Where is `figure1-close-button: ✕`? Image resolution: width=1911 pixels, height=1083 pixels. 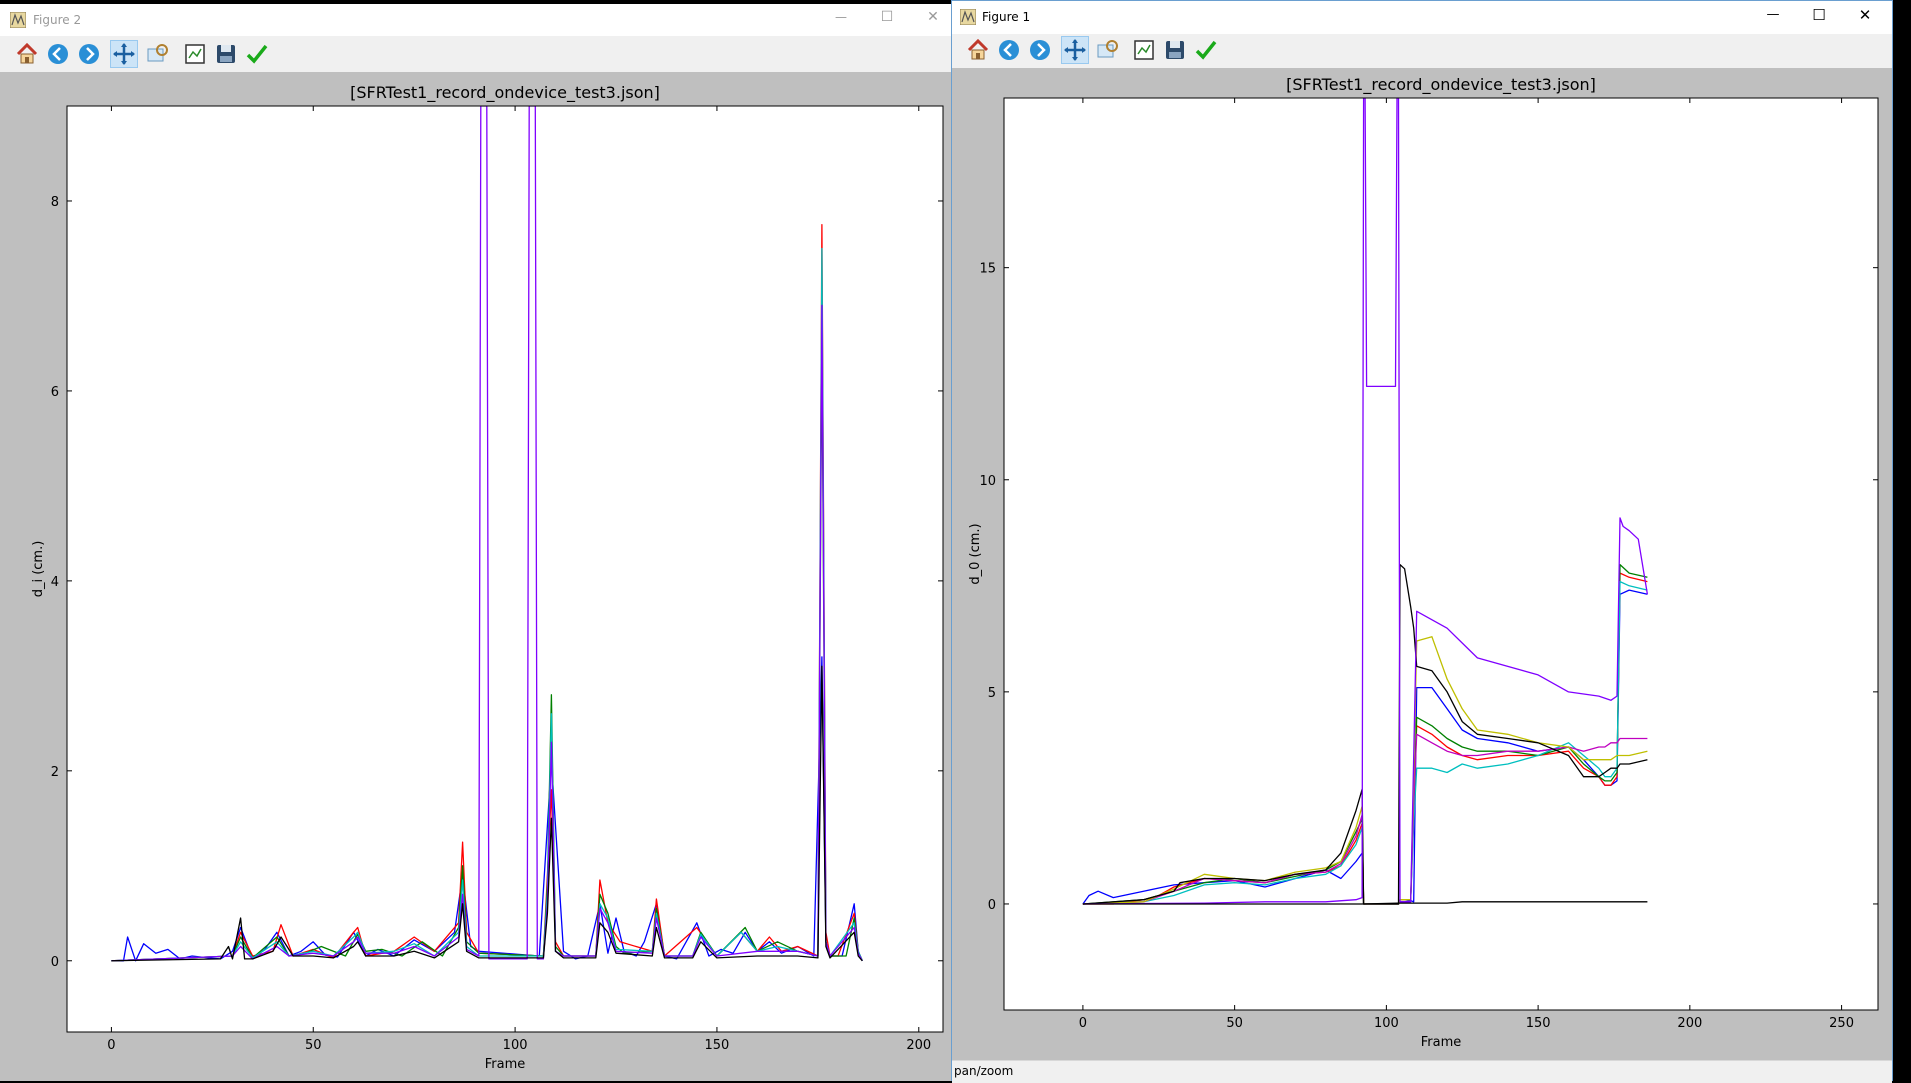 figure1-close-button: ✕ is located at coordinates (1865, 15).